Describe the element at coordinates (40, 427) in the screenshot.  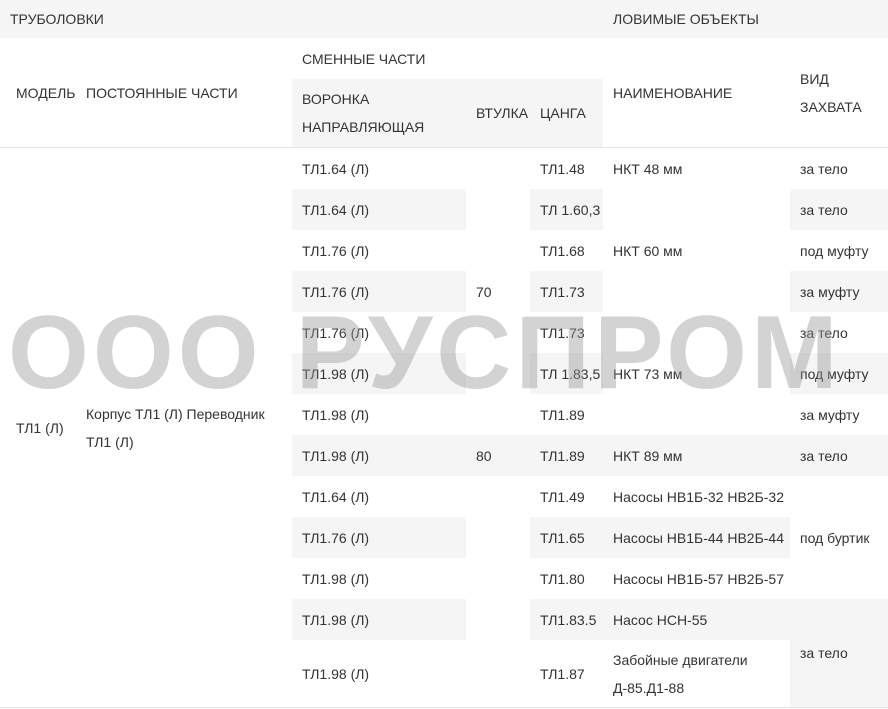
I see `model-cell: ТЛ1 (Л)` at that location.